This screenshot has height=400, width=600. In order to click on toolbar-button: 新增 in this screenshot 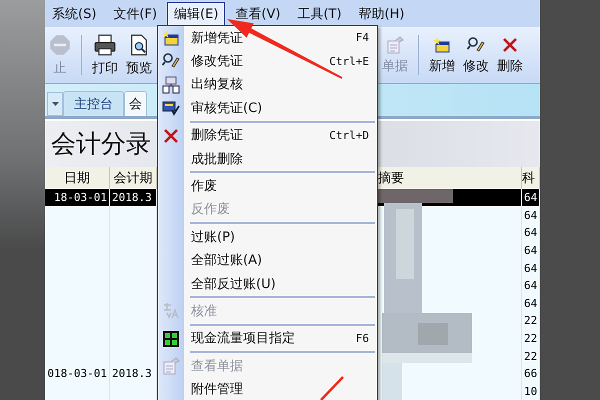, I will do `click(442, 55)`.